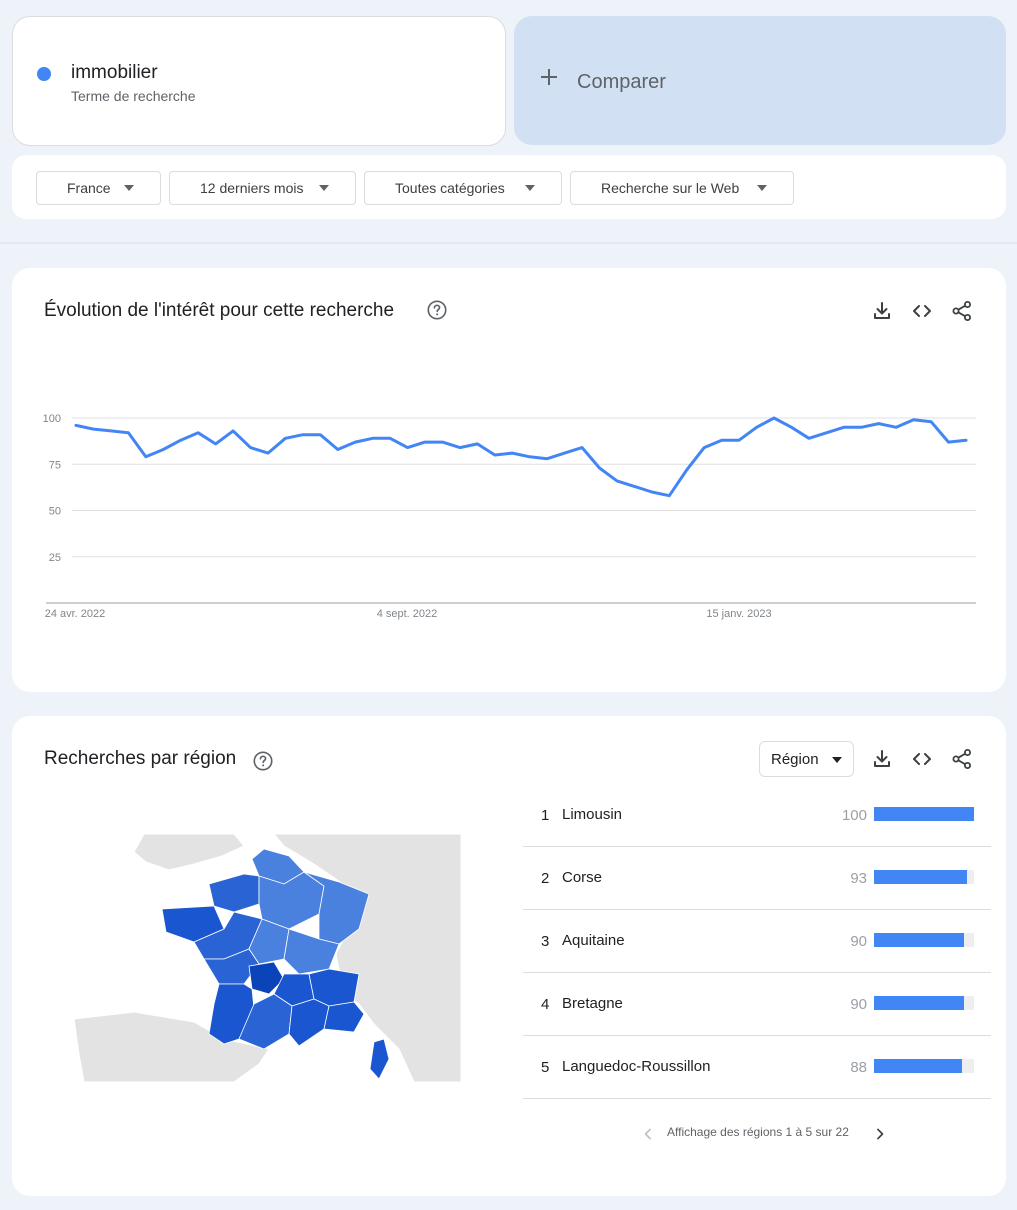 The height and width of the screenshot is (1210, 1017). What do you see at coordinates (593, 940) in the screenshot?
I see `region-name: Aquitaine` at bounding box center [593, 940].